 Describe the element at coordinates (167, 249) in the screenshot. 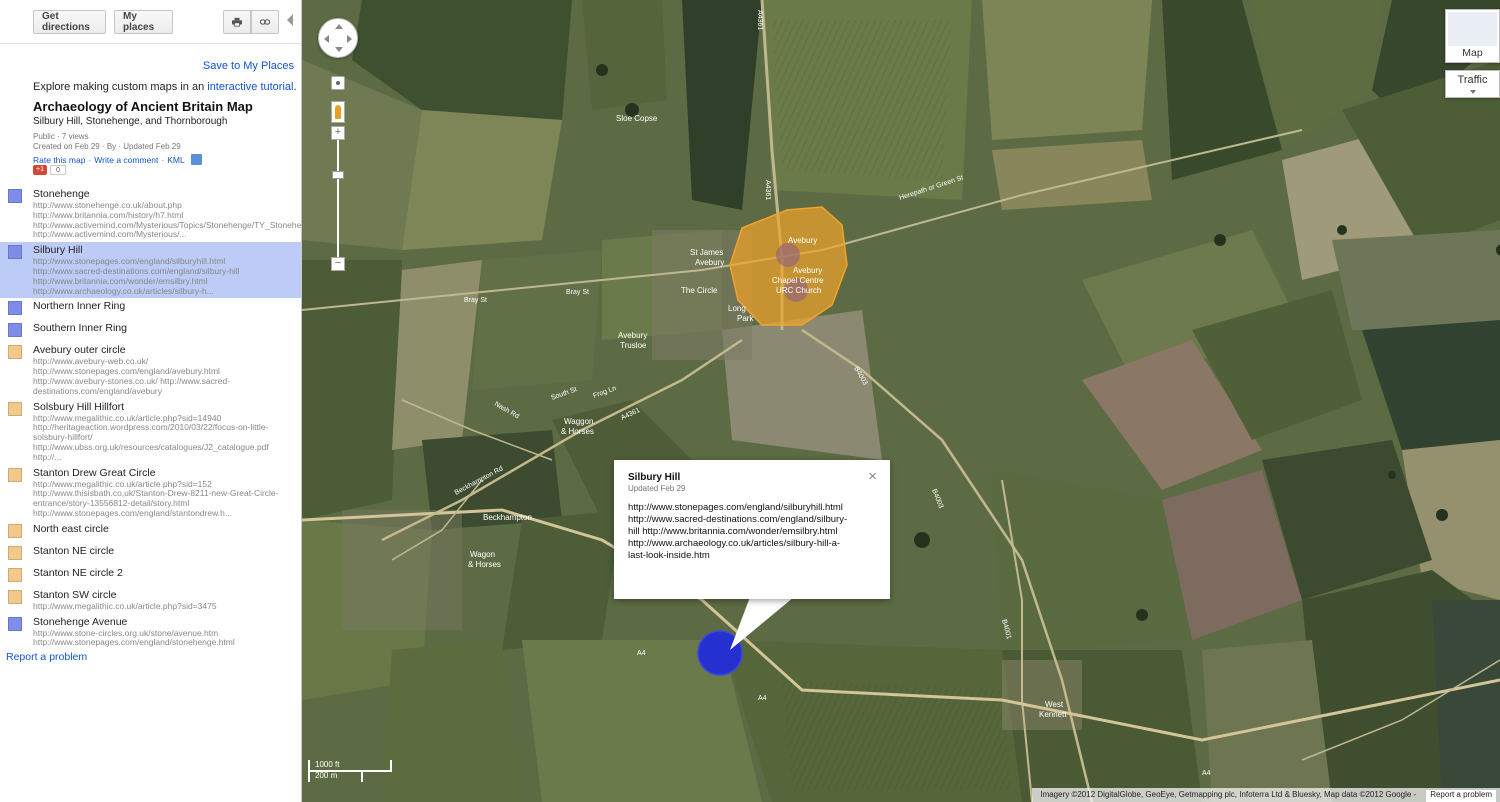

I see `place-name: Silbury Hill` at that location.